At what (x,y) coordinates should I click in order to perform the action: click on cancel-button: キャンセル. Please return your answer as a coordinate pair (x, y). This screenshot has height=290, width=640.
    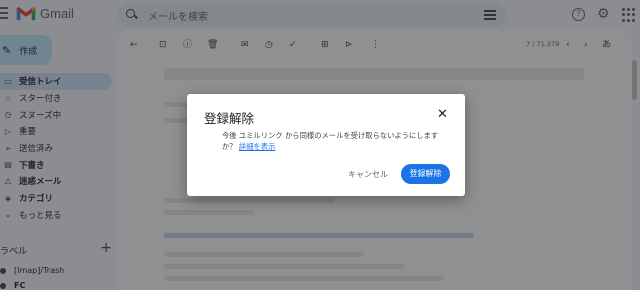
    Looking at the image, I should click on (368, 174).